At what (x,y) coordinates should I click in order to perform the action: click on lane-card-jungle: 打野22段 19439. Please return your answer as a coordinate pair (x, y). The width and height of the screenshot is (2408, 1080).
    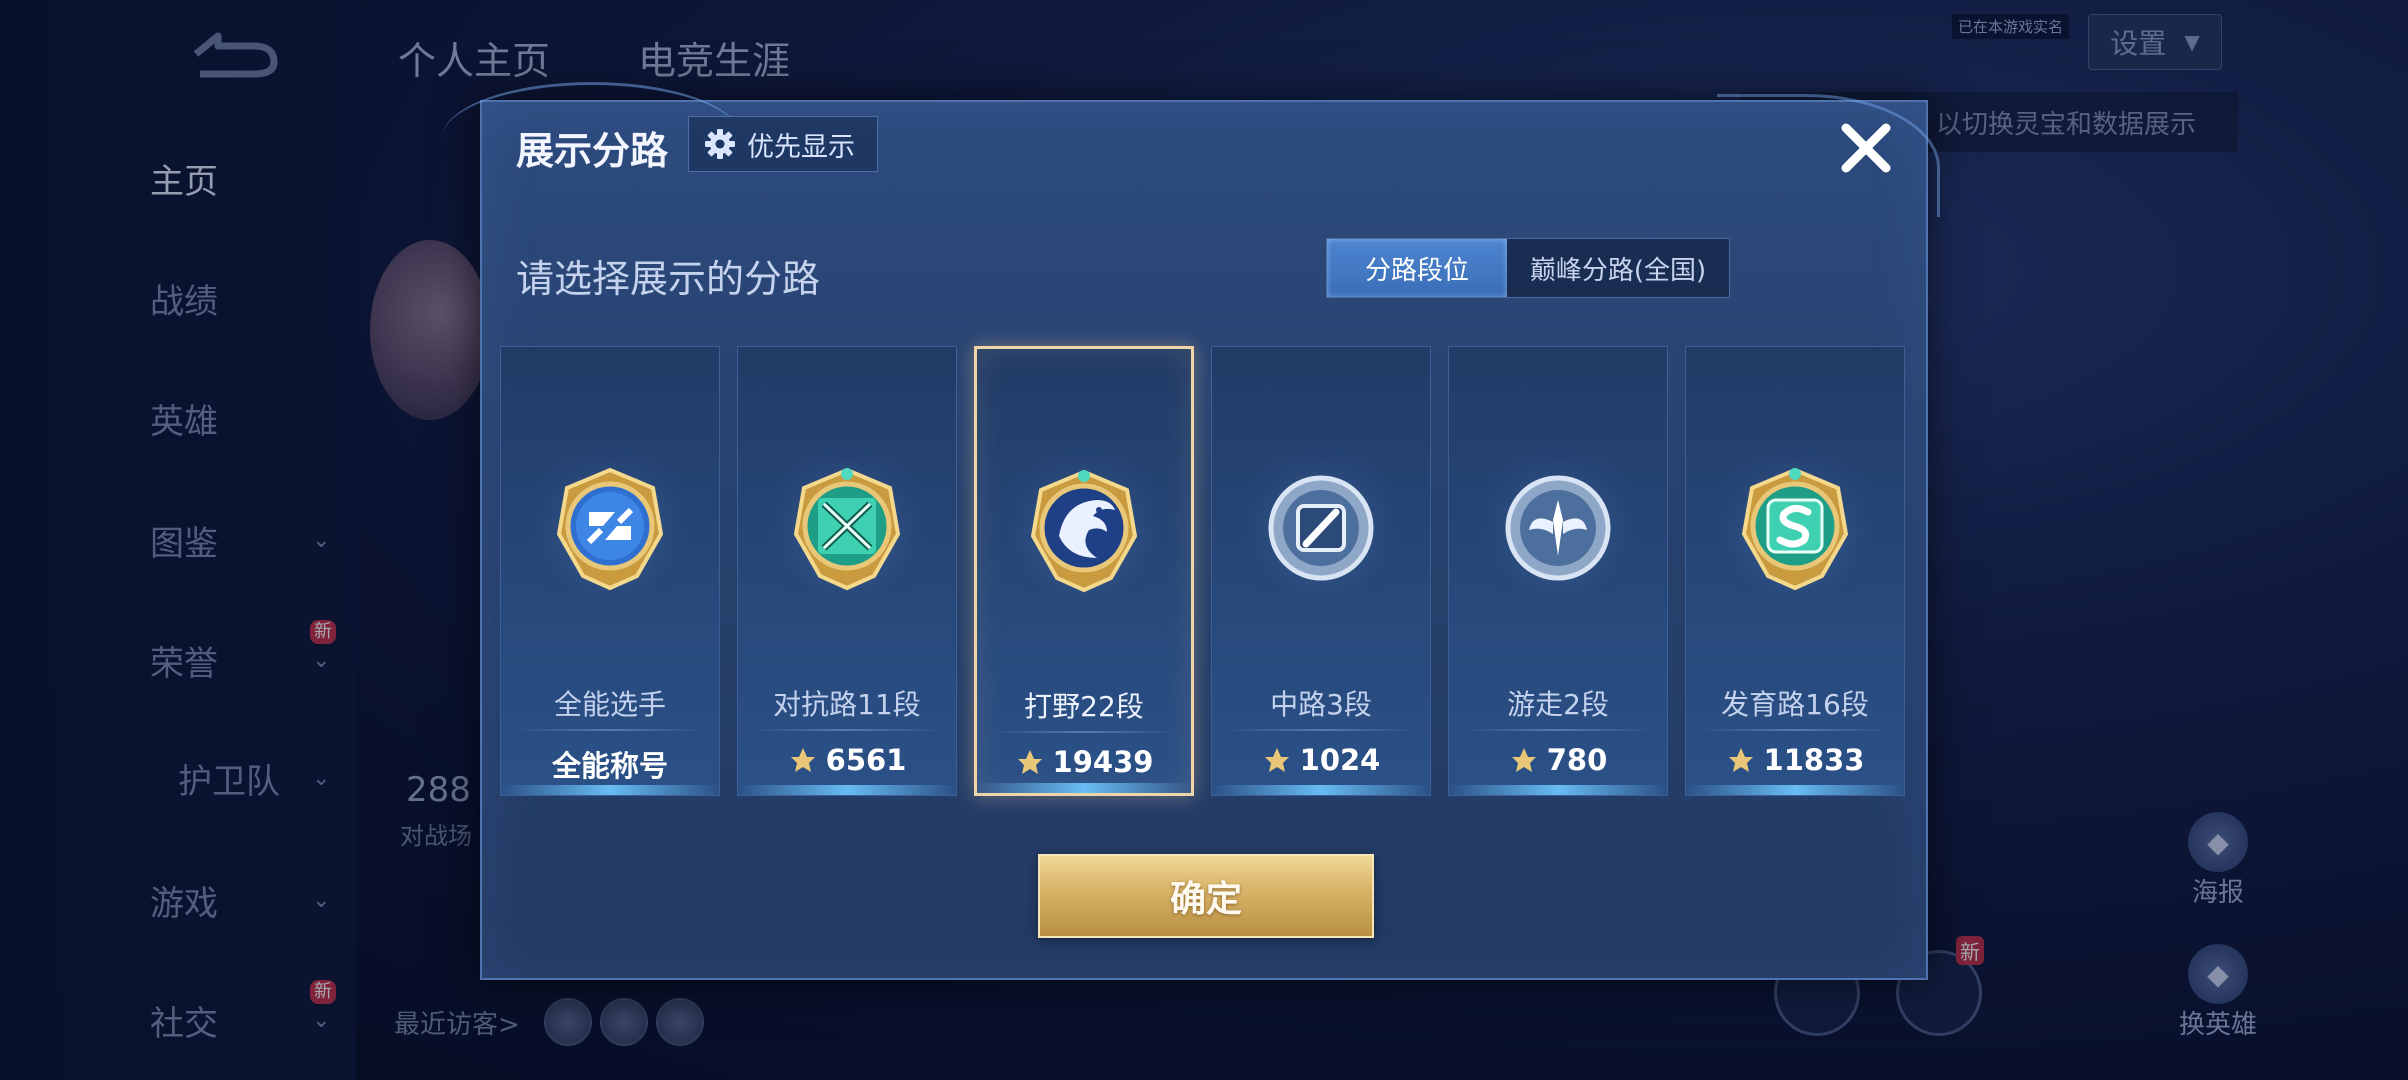
    Looking at the image, I should click on (1084, 571).